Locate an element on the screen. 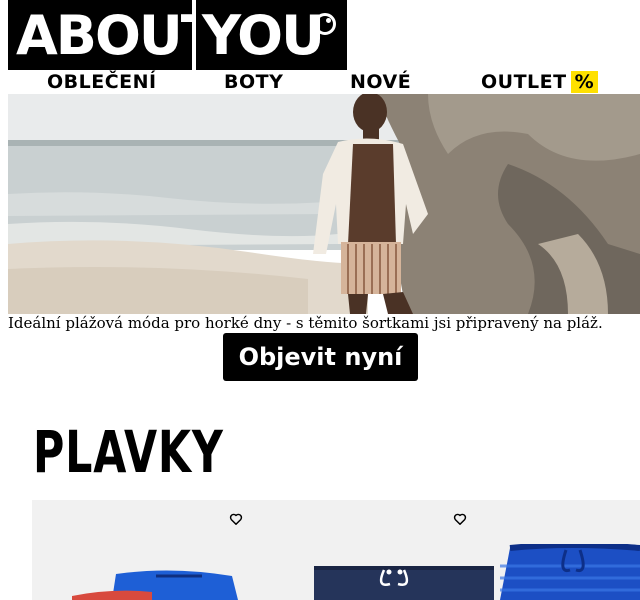  nav-item-nove: NOVÉ is located at coordinates (380, 82).